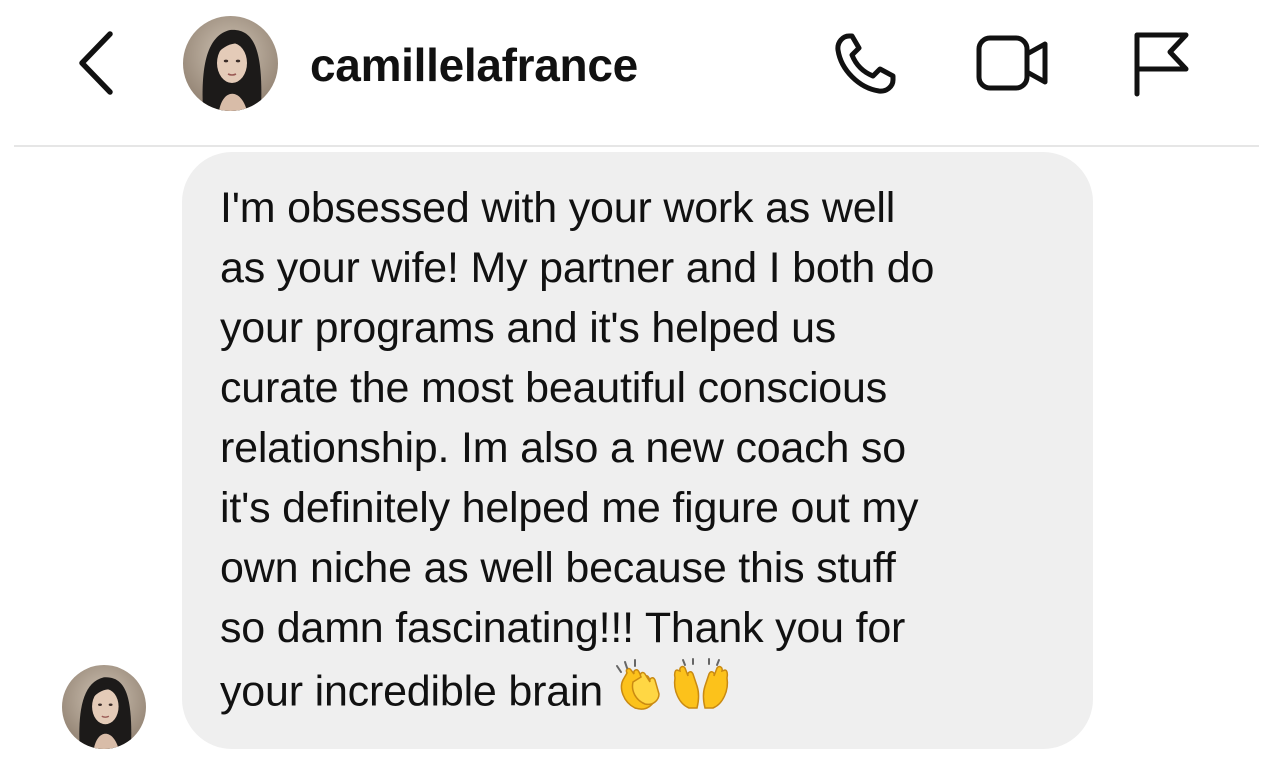  I want to click on contact-username: camillelafrance, so click(474, 65).